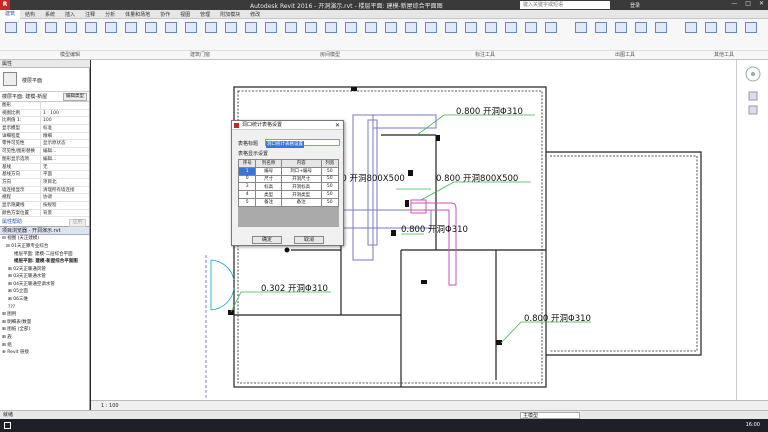  What do you see at coordinates (64, 182) in the screenshot?
I see `property-value: 项目北` at bounding box center [64, 182].